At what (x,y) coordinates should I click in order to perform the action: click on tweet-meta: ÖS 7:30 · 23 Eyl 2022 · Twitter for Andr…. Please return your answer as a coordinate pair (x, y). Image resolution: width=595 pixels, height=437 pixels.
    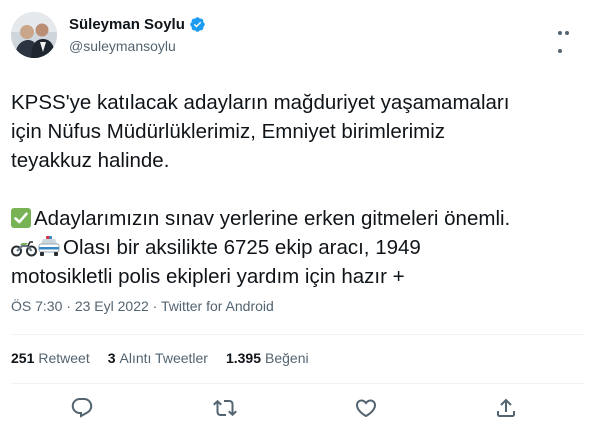
    Looking at the image, I should click on (142, 306).